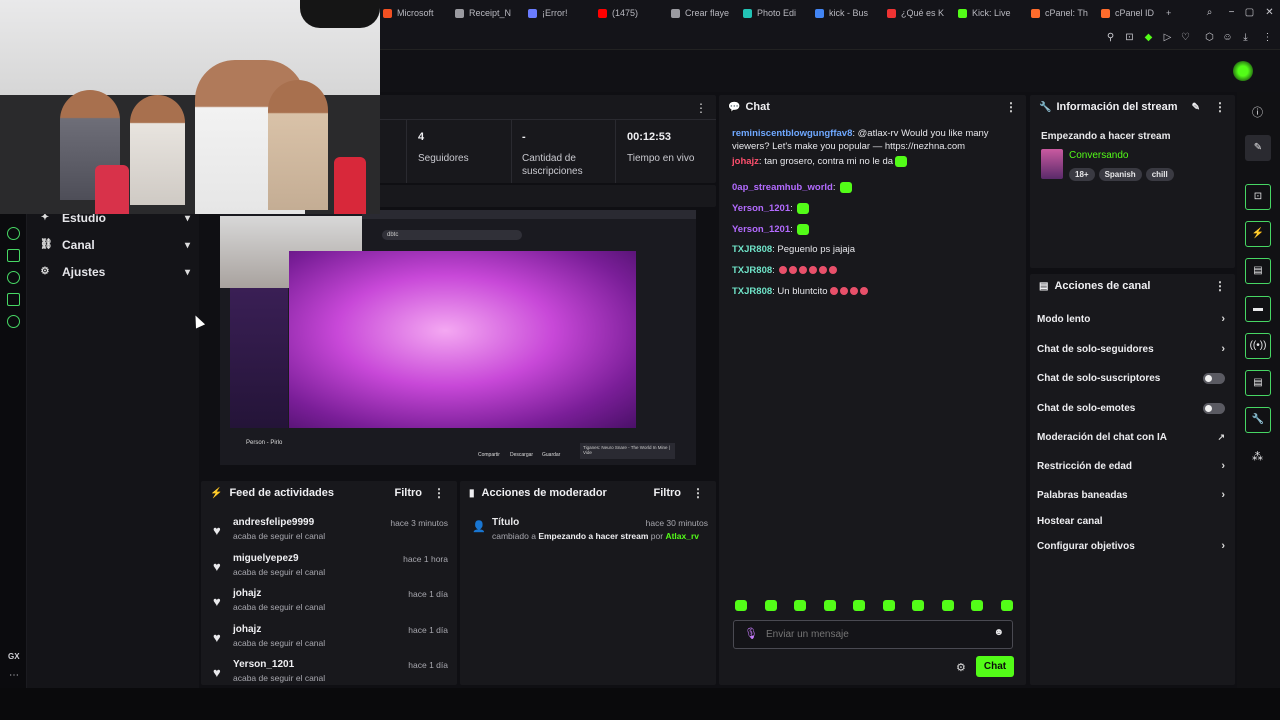 Image resolution: width=1280 pixels, height=720 pixels. I want to click on video-action-download: Descargar, so click(521, 455).